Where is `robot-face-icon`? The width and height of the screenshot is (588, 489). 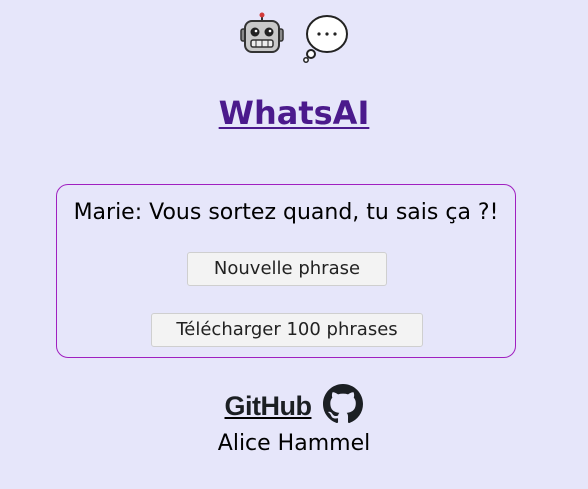 robot-face-icon is located at coordinates (262, 38).